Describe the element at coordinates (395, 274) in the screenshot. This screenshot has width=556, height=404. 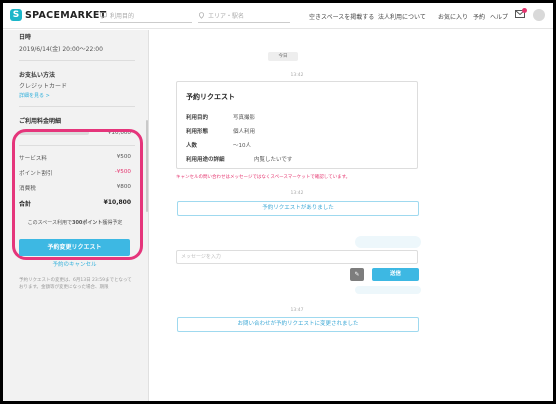
I see `send-button: 送信` at that location.